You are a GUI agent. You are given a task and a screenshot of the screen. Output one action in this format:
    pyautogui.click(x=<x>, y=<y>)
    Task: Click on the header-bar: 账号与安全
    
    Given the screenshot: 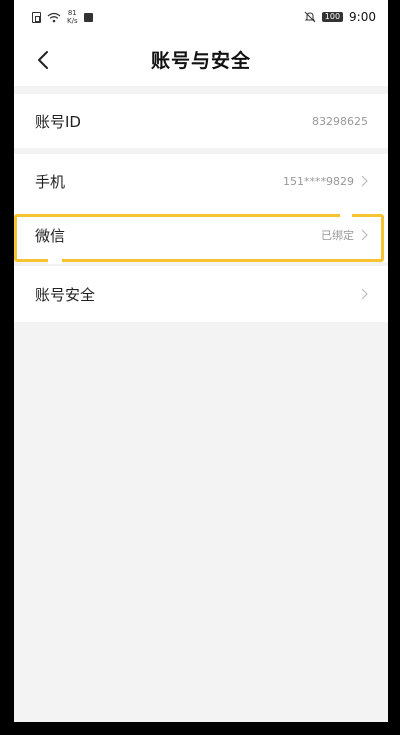 What is the action you would take?
    pyautogui.click(x=201, y=60)
    